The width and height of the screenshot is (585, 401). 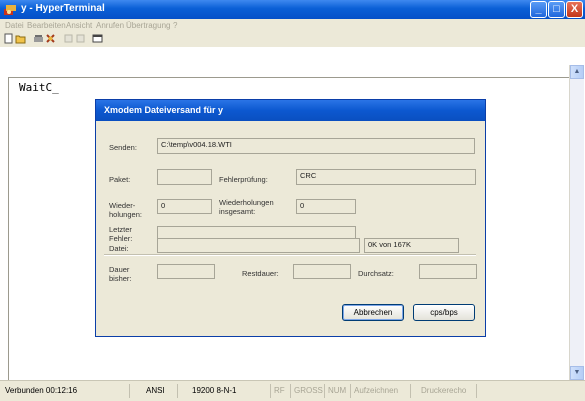 What do you see at coordinates (292, 9) in the screenshot?
I see `title-bar: y - HyperTerminal _ □ X` at bounding box center [292, 9].